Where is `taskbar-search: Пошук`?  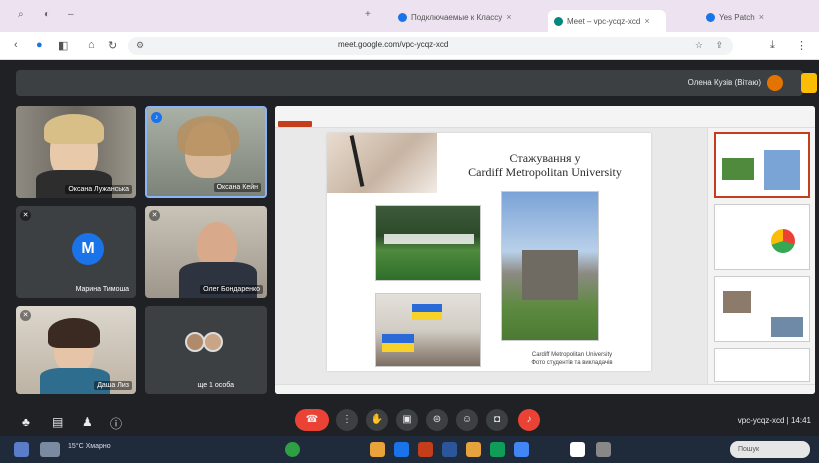
taskbar-search: Пошук is located at coordinates (770, 449).